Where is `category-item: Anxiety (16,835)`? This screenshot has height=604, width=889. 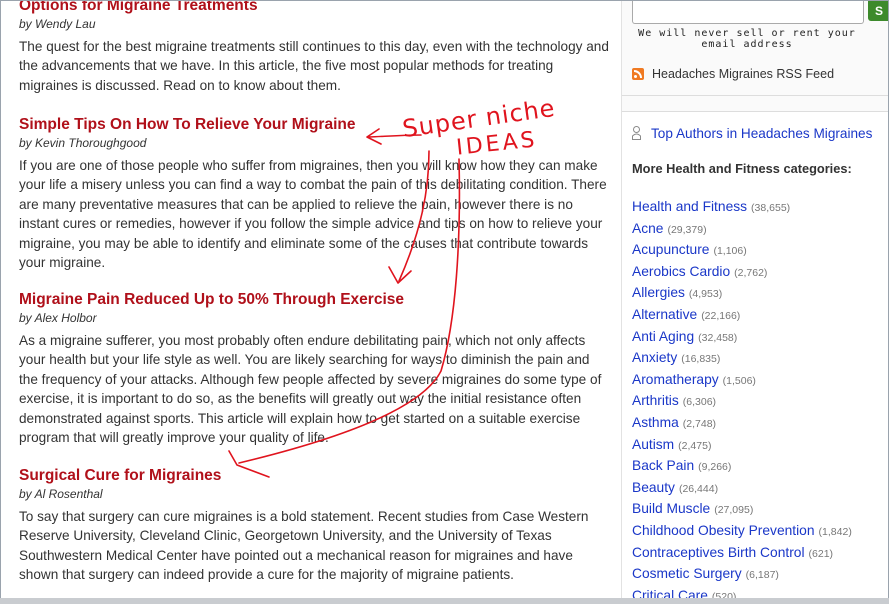 category-item: Anxiety (16,835) is located at coordinates (742, 359).